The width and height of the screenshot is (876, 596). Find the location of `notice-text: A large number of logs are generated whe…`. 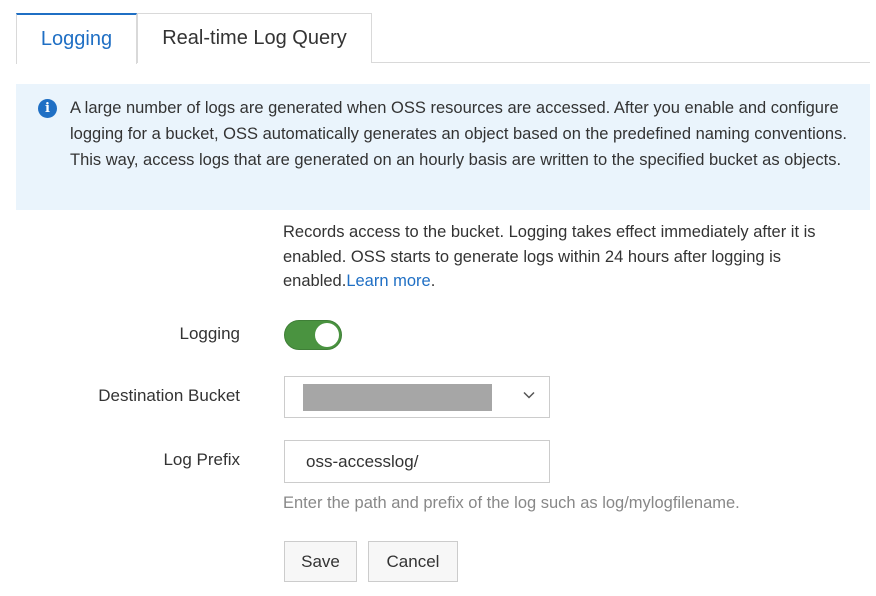

notice-text: A large number of logs are generated whe… is located at coordinates (458, 134).